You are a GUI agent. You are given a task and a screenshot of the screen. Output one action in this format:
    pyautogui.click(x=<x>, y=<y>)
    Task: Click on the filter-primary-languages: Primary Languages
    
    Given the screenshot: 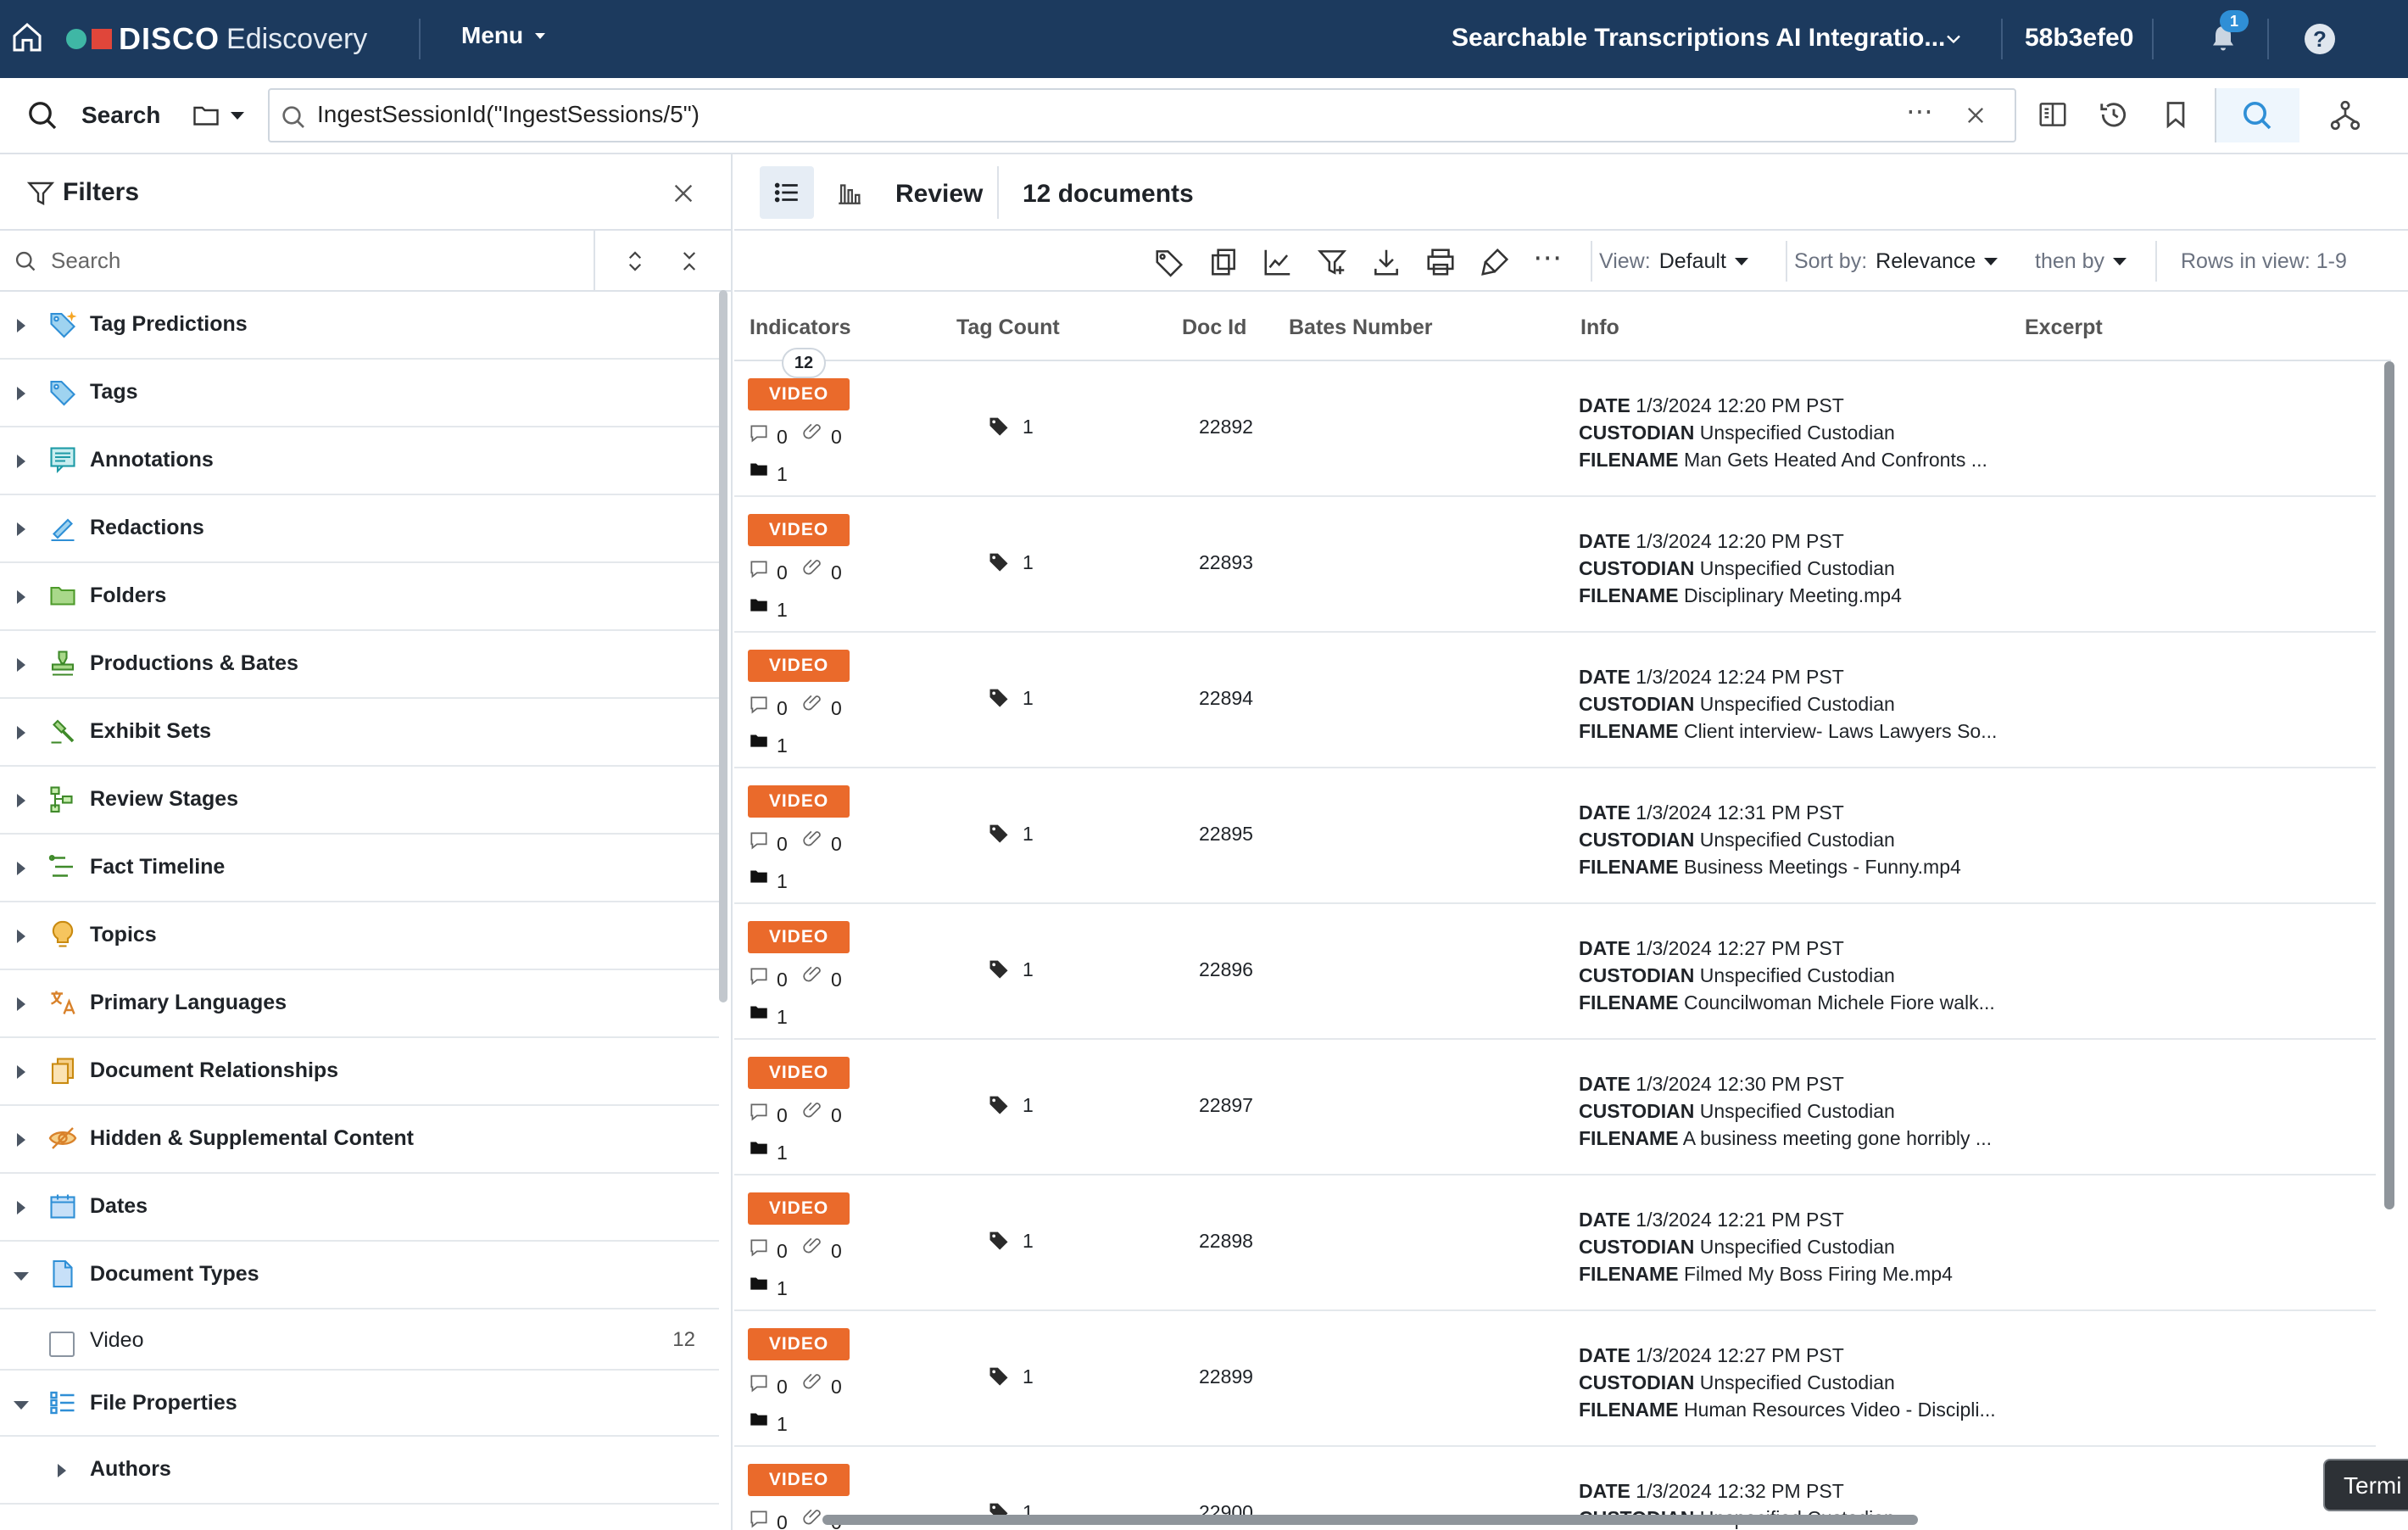 What is the action you would take?
    pyautogui.click(x=359, y=1004)
    